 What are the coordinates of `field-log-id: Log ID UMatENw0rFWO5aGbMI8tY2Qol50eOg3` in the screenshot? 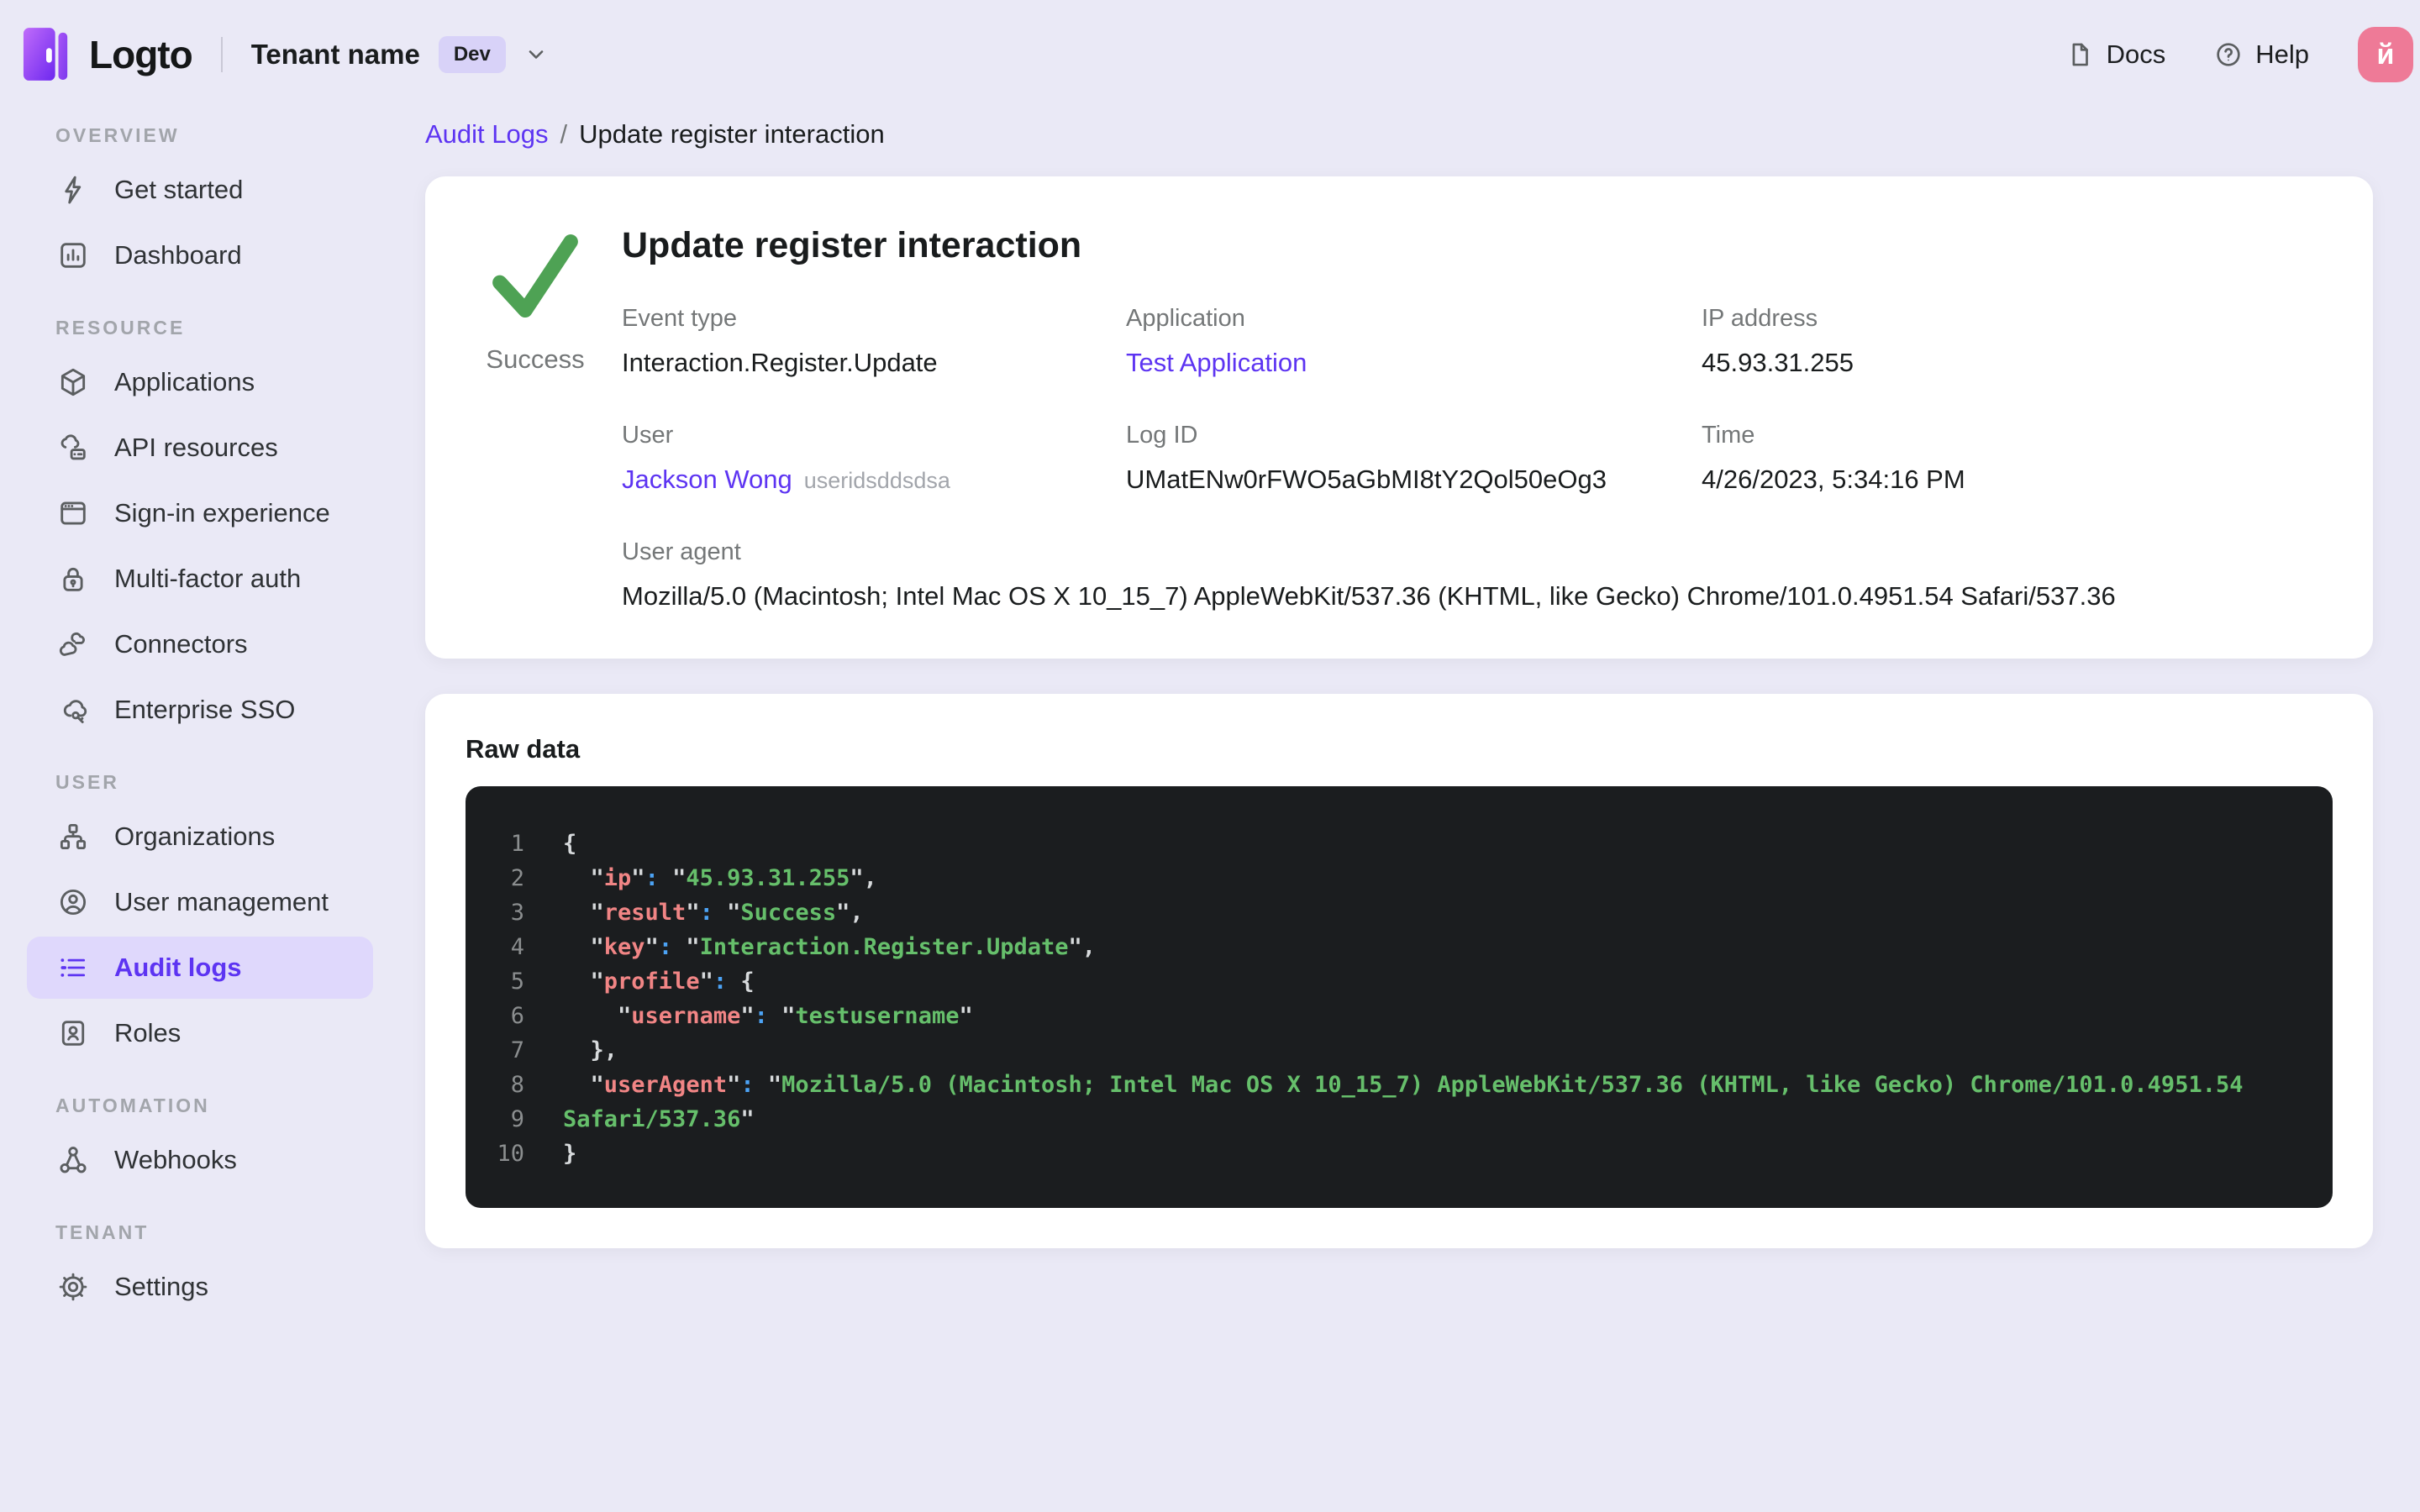 It's located at (1414, 458).